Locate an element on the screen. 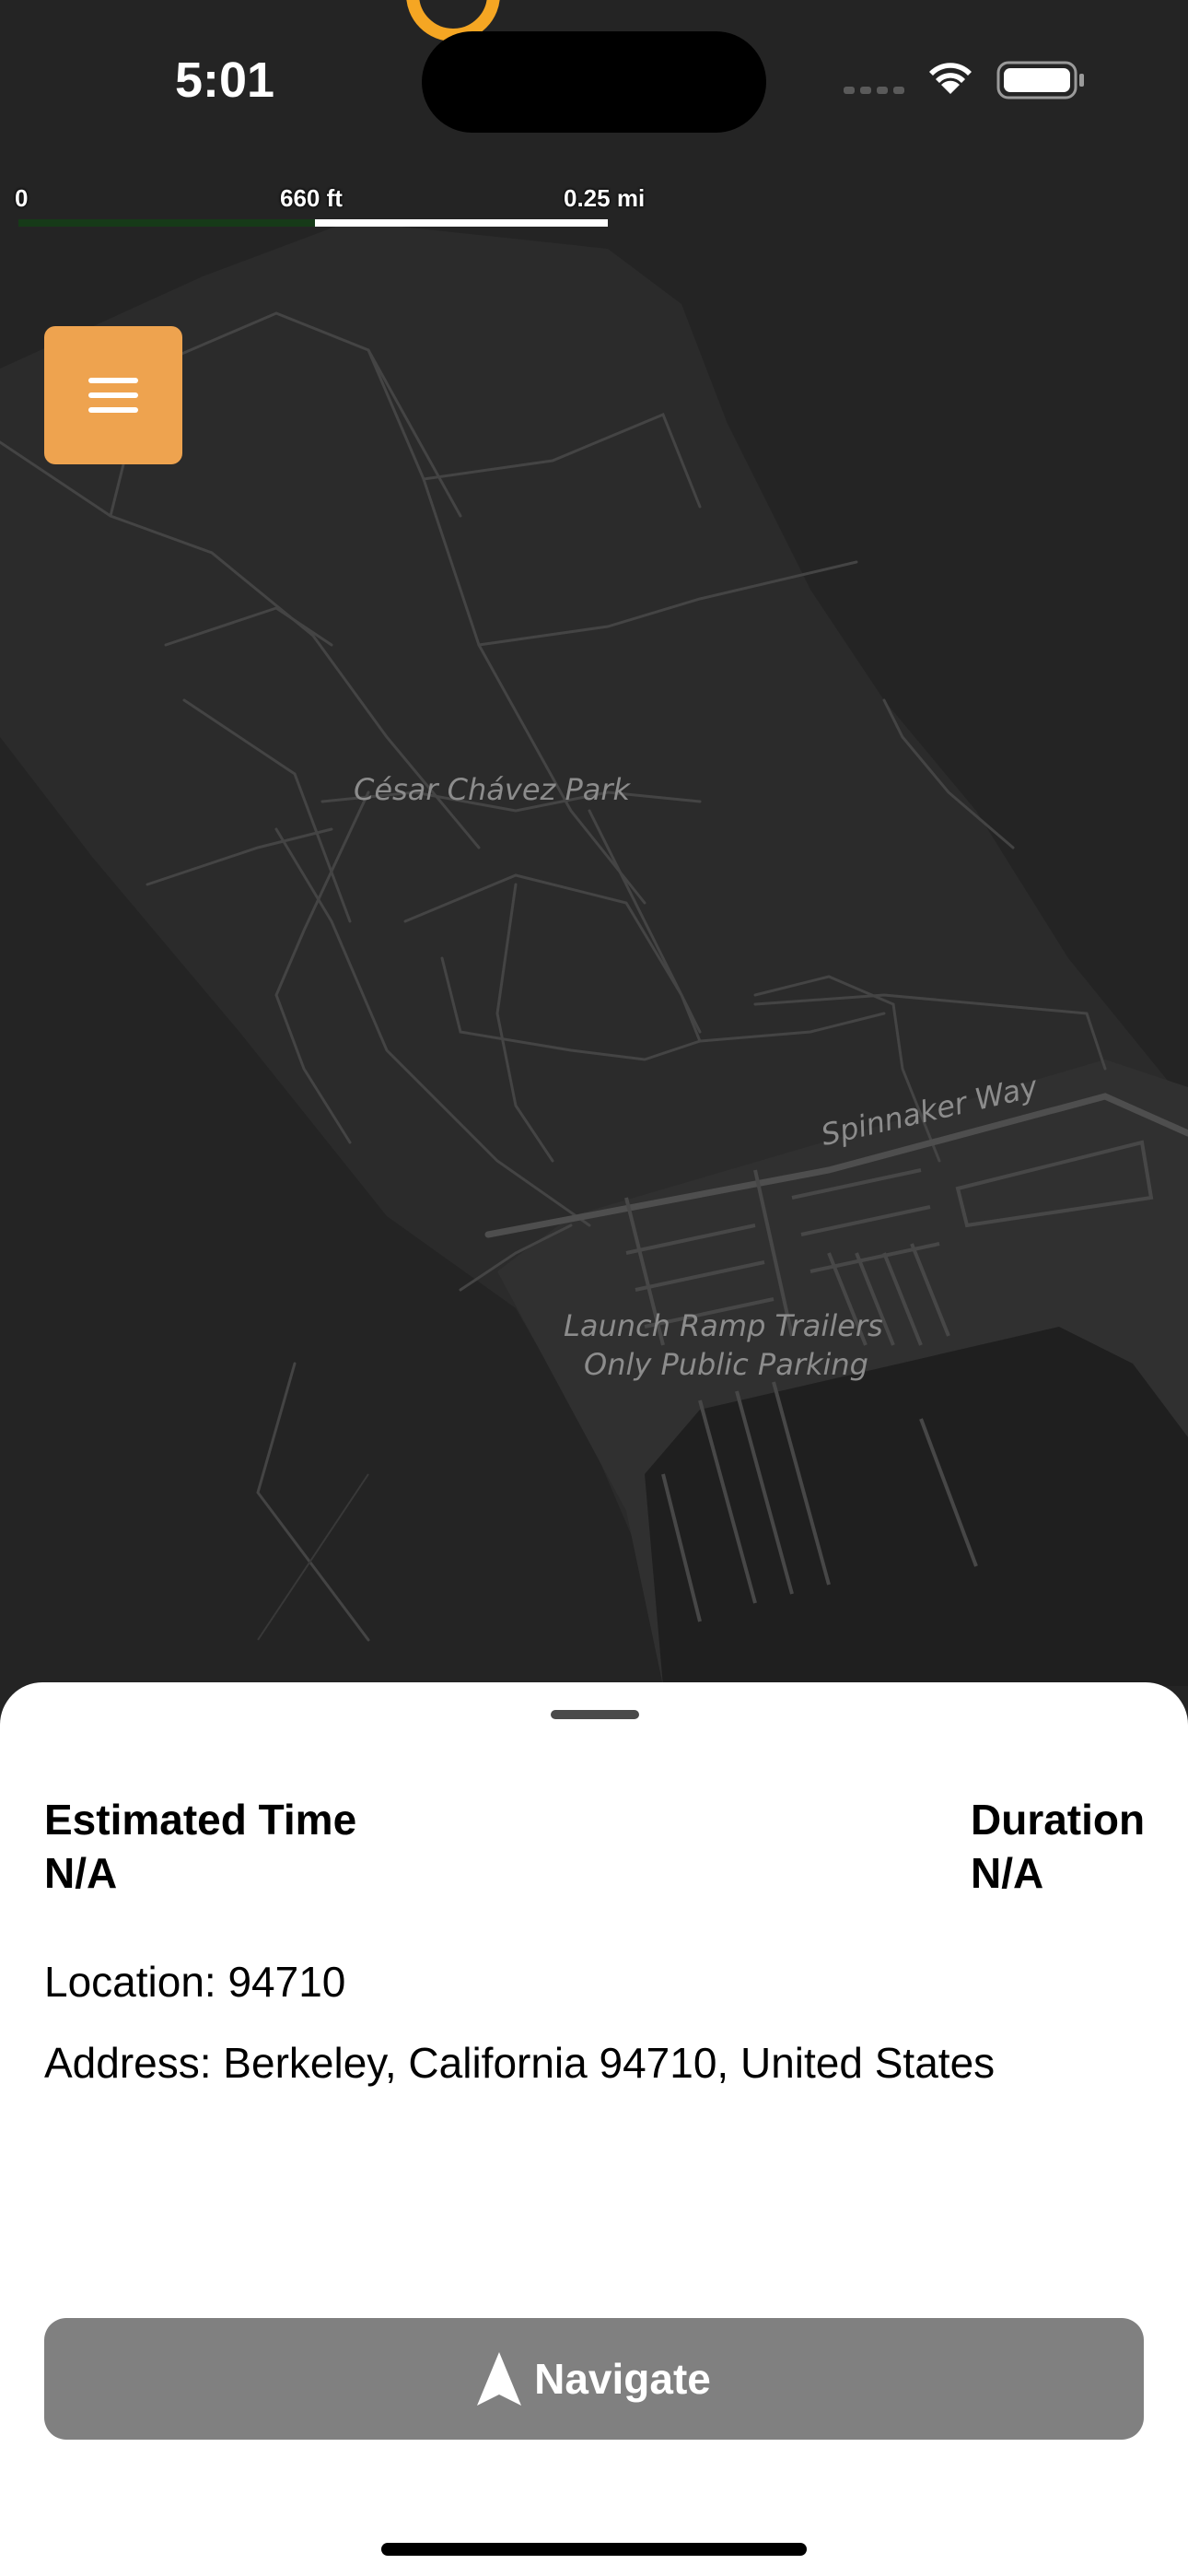 The image size is (1188, 2576). map-scale-bar: 0 660 ft 0.25 mi is located at coordinates (331, 207).